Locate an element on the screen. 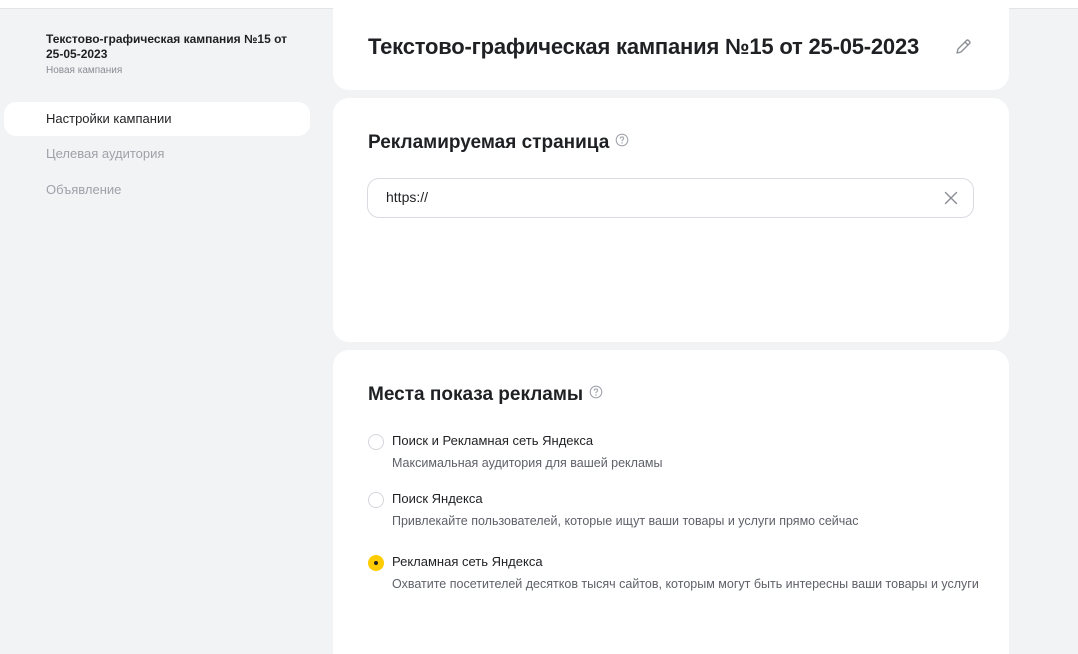 This screenshot has width=1078, height=654. placements-section: Места показа рекламы is located at coordinates (485, 395).